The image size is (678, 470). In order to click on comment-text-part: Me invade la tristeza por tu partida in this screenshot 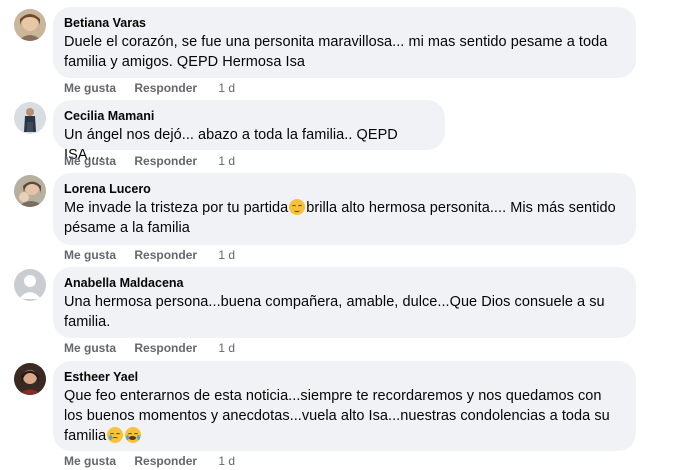, I will do `click(176, 208)`.